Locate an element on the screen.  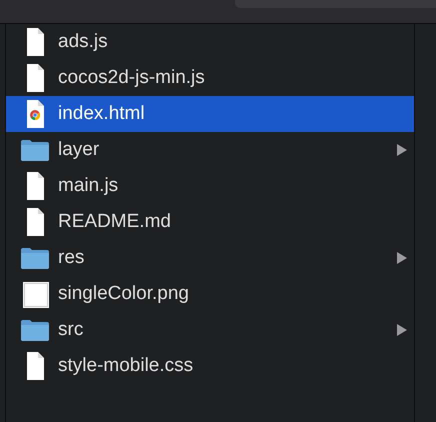
file-row: src is located at coordinates (210, 330).